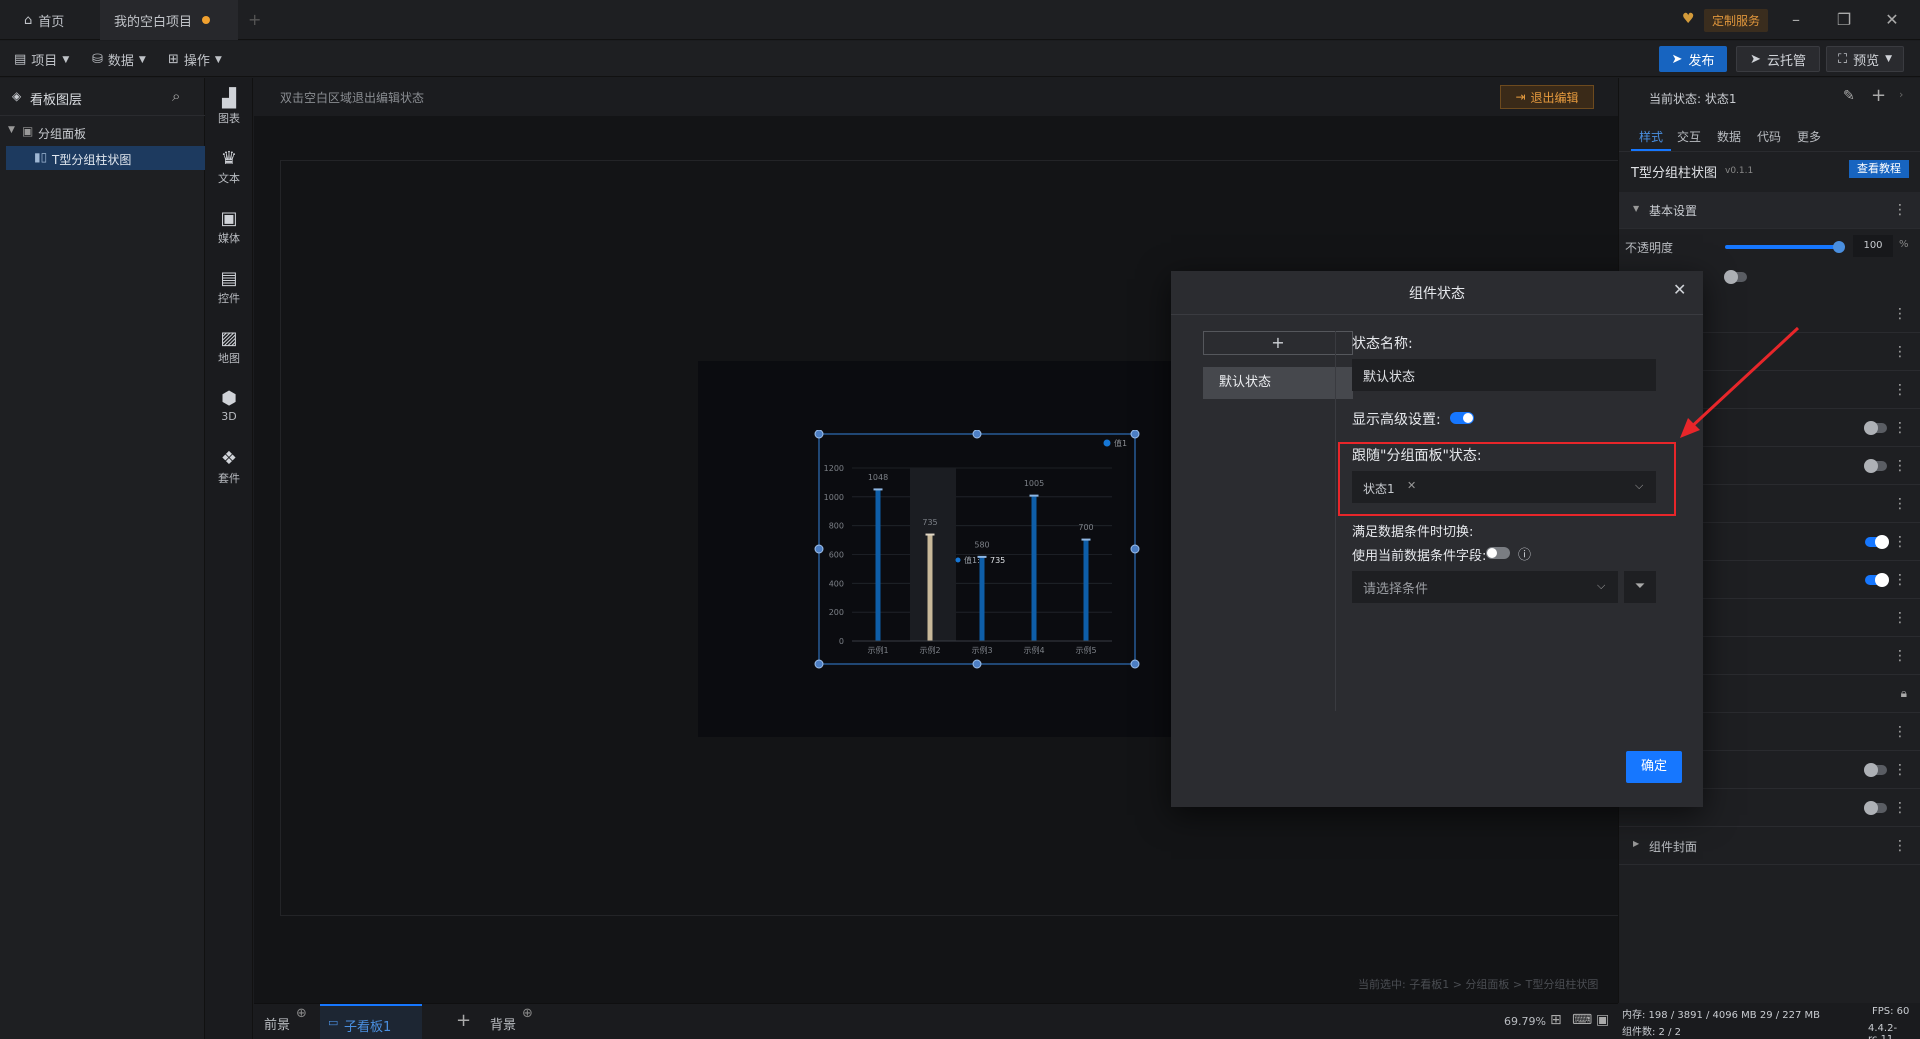 The width and height of the screenshot is (1920, 1039). I want to click on lock-icon: 🔒︎, so click(1904, 693).